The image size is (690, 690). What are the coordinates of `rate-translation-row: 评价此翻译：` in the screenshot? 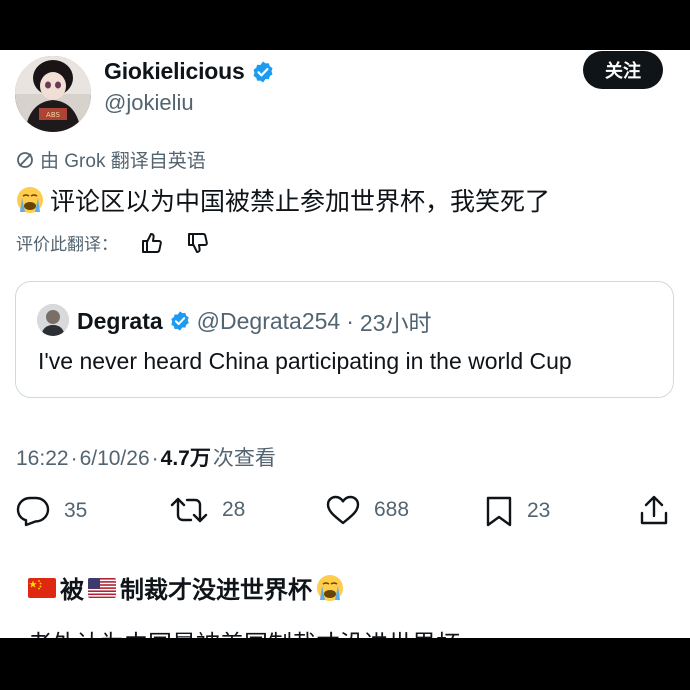 It's located at (113, 242).